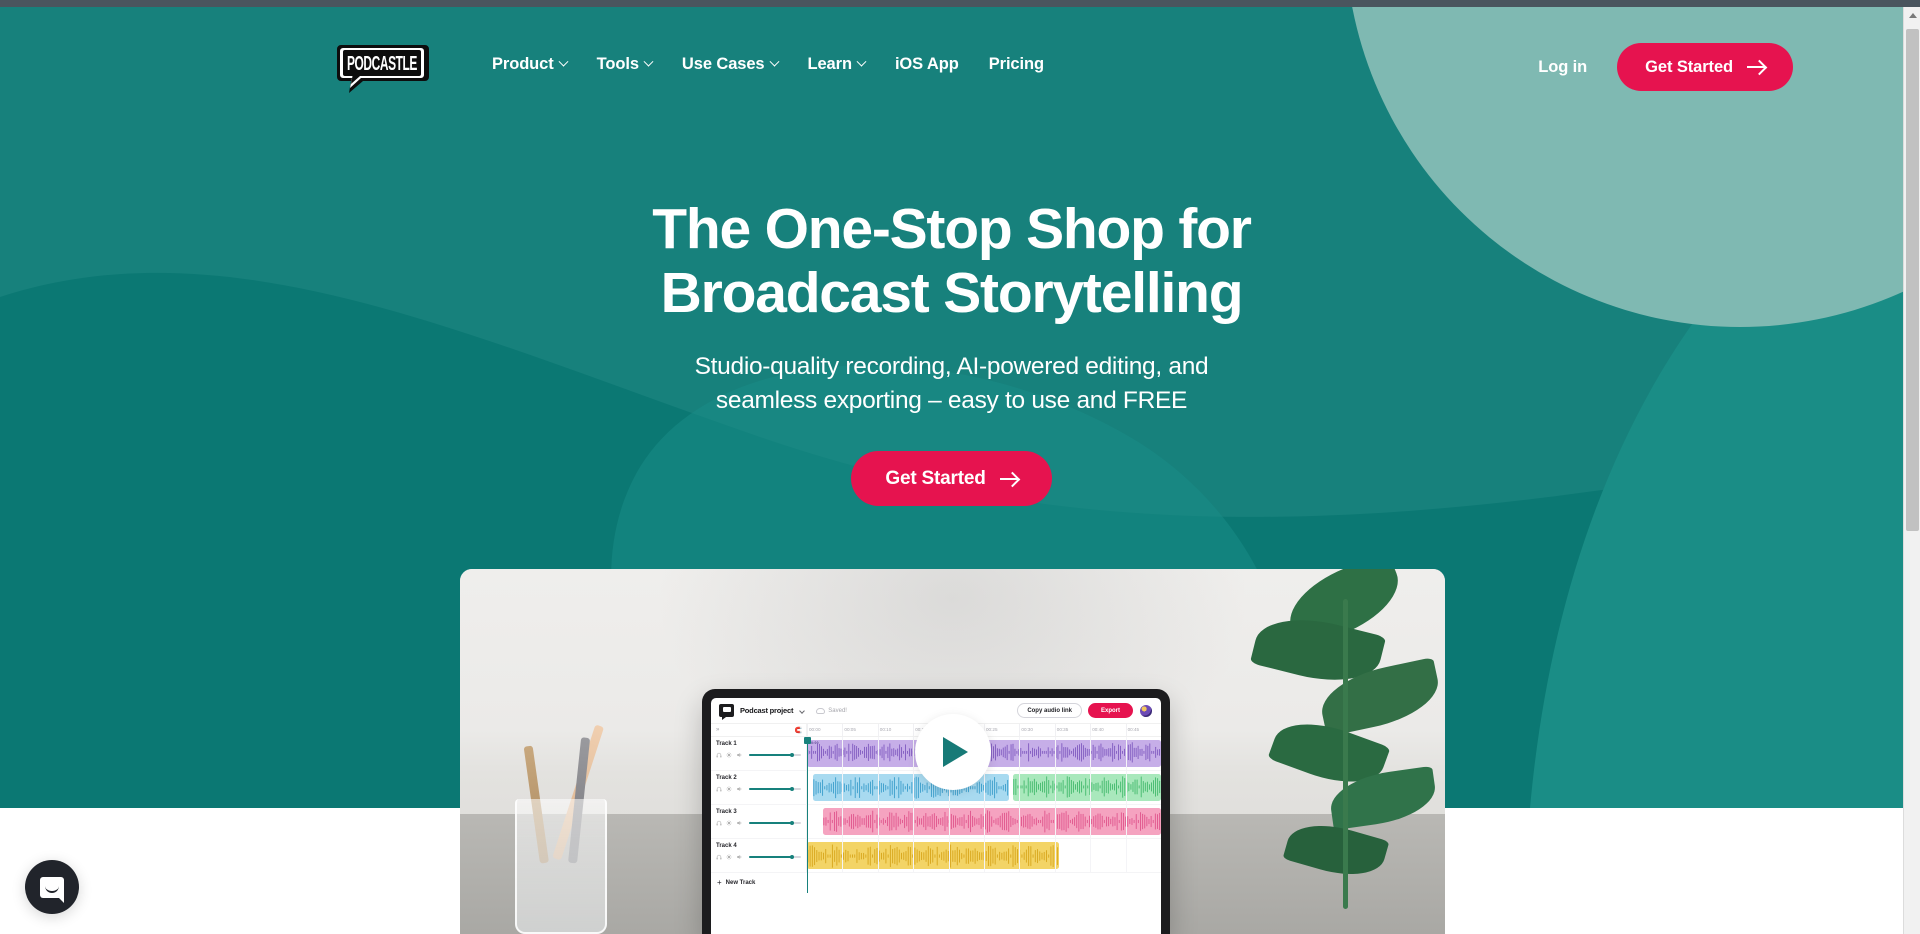 This screenshot has width=1920, height=934. I want to click on nav-item-tools: Tools, so click(625, 64).